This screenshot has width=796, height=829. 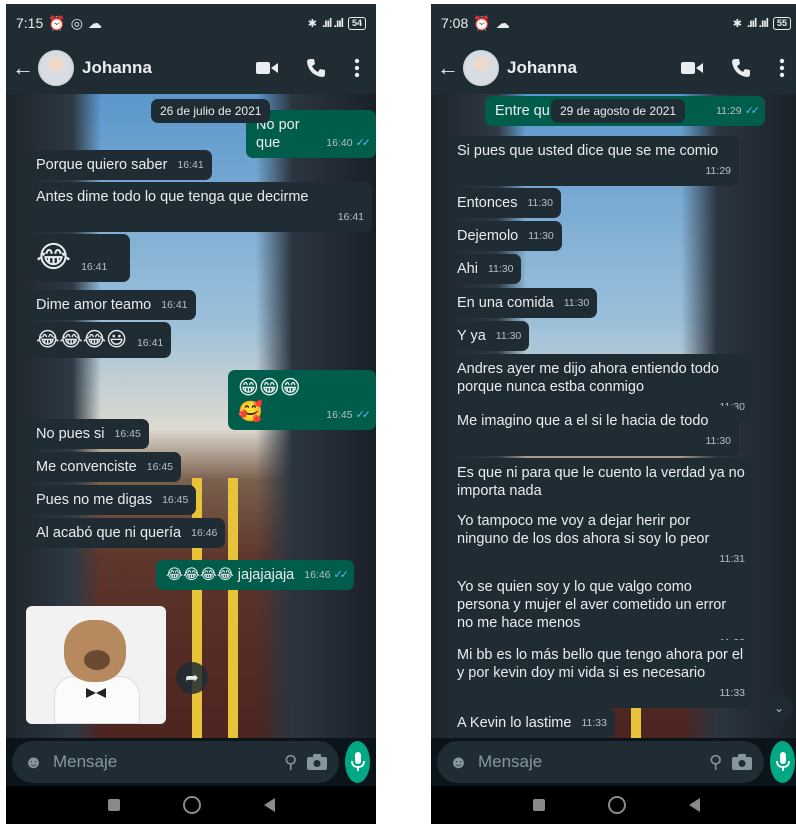 I want to click on message-text: Porque quiero saber, so click(x=102, y=165).